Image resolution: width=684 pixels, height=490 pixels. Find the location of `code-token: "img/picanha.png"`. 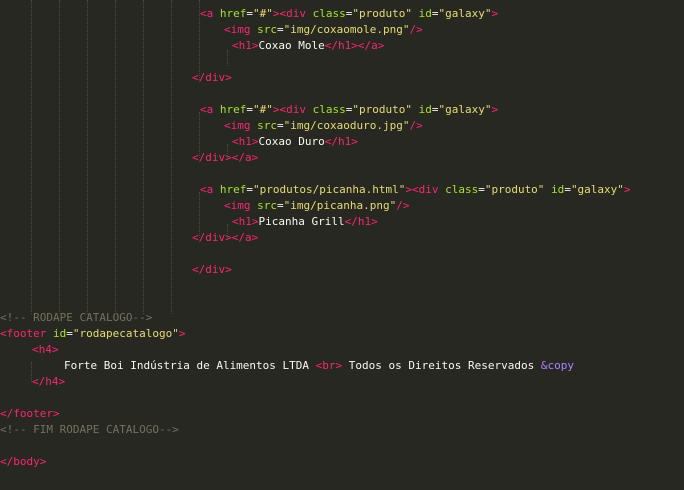

code-token: "img/picanha.png" is located at coordinates (340, 205).